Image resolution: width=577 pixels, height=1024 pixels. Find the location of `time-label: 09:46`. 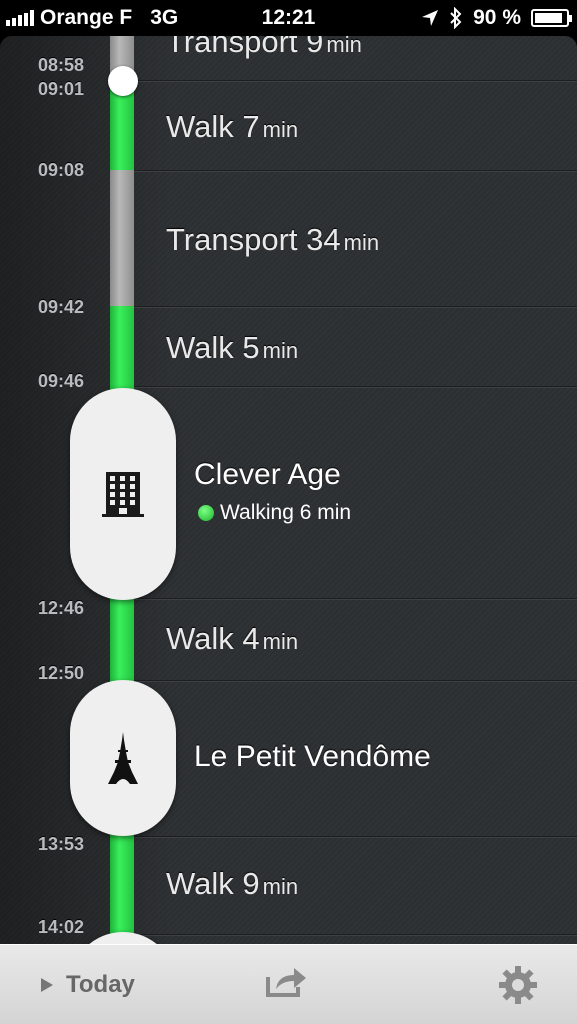

time-label: 09:46 is located at coordinates (61, 381).